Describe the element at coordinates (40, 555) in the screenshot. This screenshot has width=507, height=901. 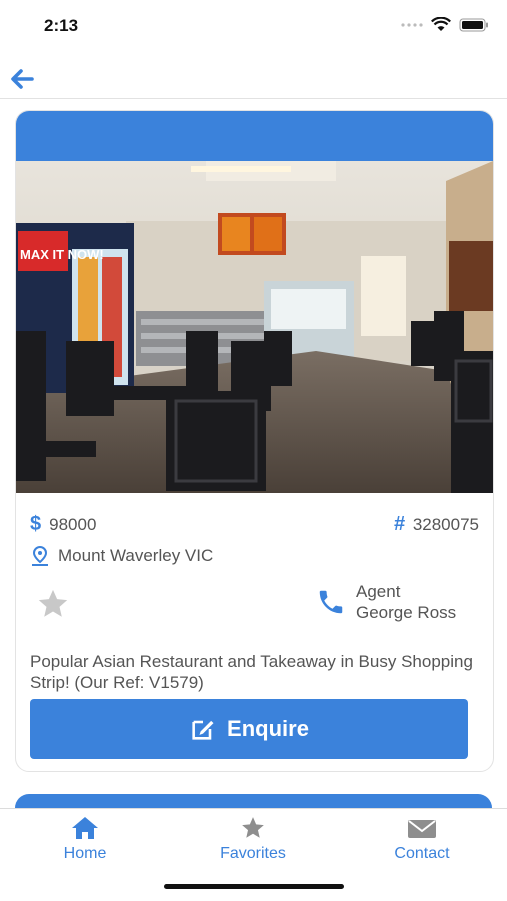
I see `location-pin-icon` at that location.